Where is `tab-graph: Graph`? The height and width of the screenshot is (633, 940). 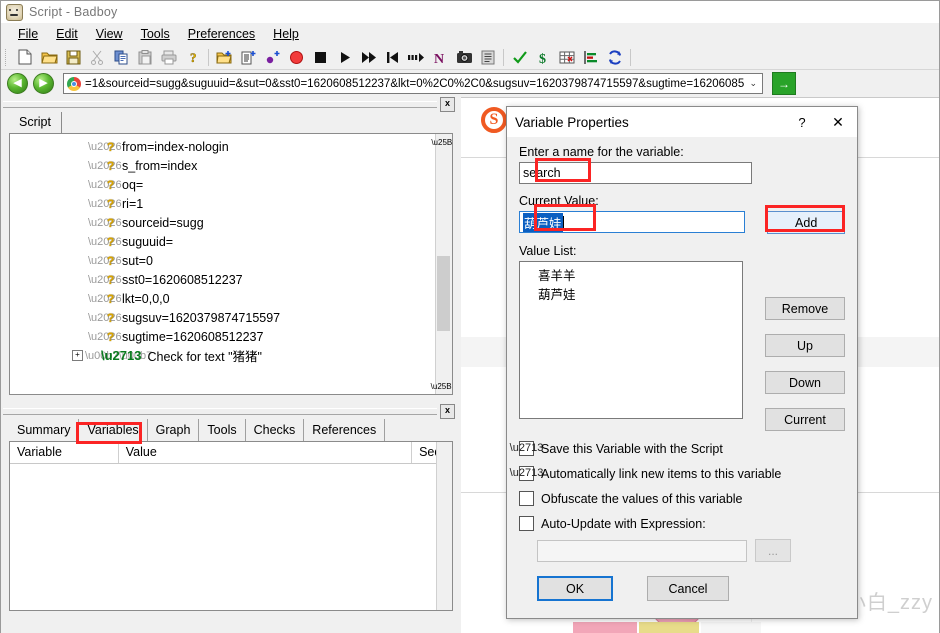
tab-graph: Graph is located at coordinates (174, 430).